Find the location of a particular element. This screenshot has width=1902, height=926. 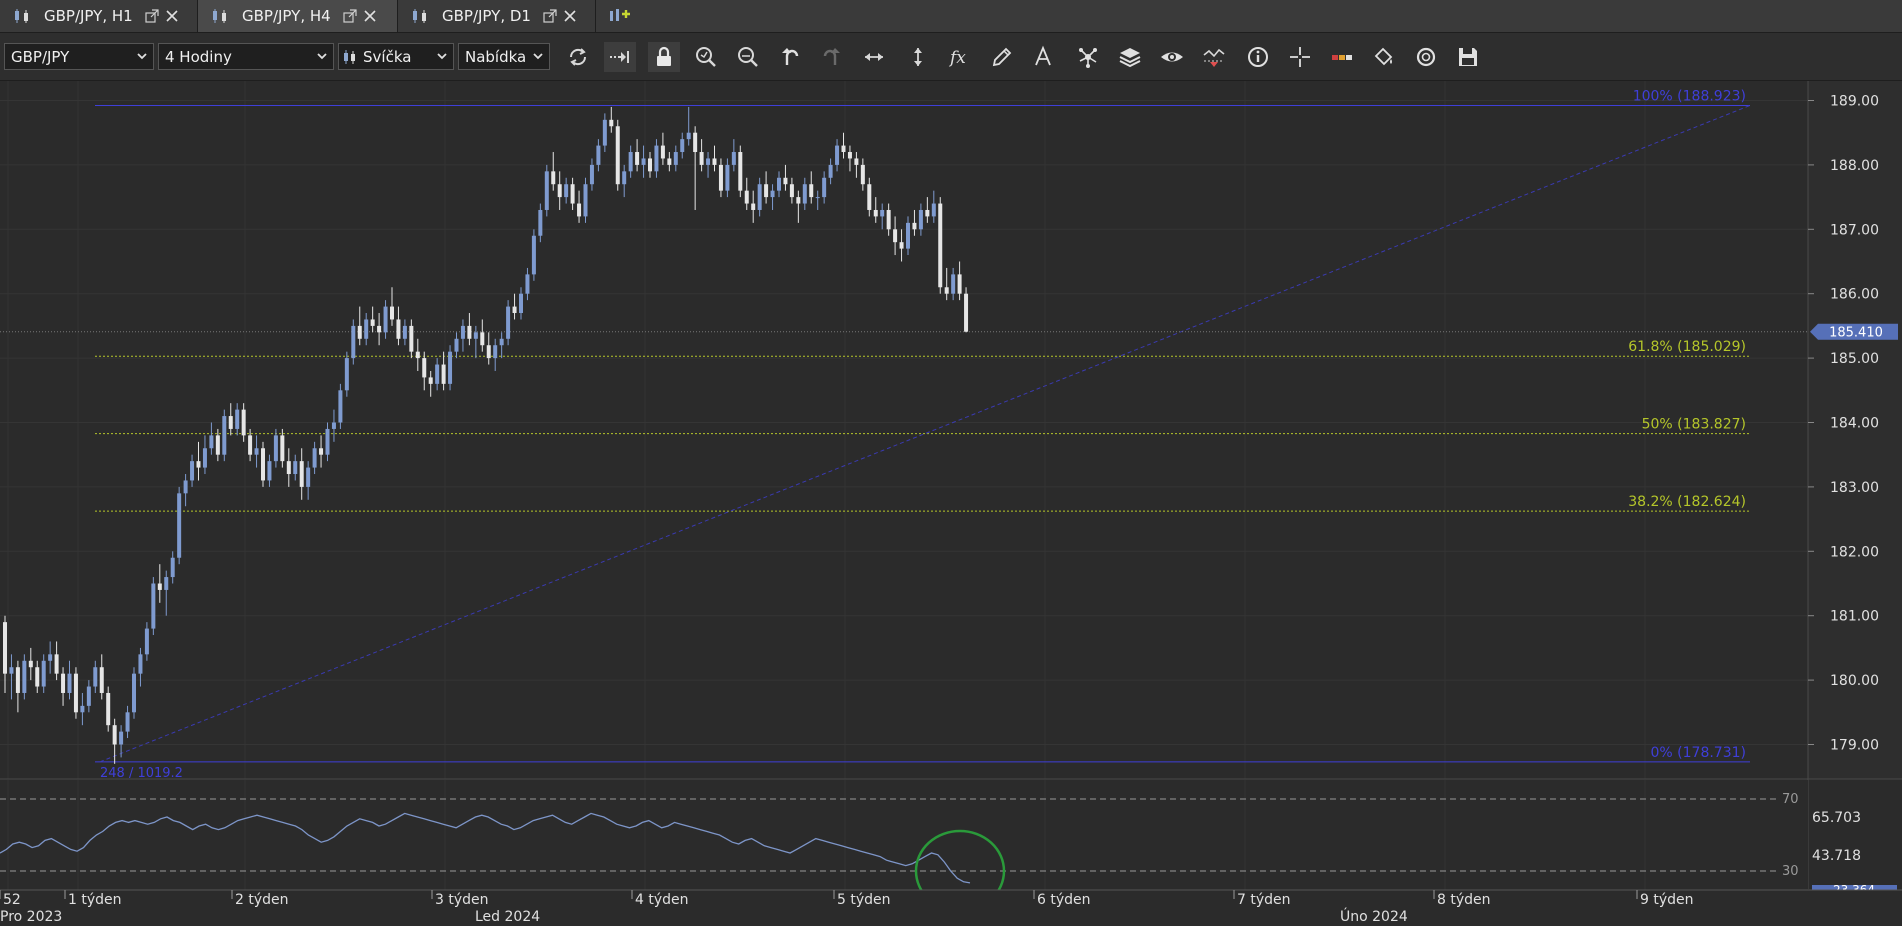

price-type-select: Nabídka is located at coordinates (504, 56).